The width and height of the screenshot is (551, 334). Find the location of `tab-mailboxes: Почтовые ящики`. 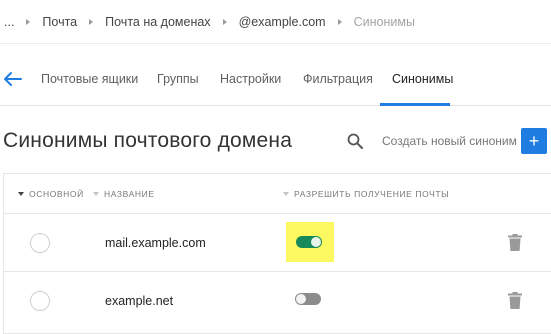

tab-mailboxes: Почтовые ящики is located at coordinates (89, 79).